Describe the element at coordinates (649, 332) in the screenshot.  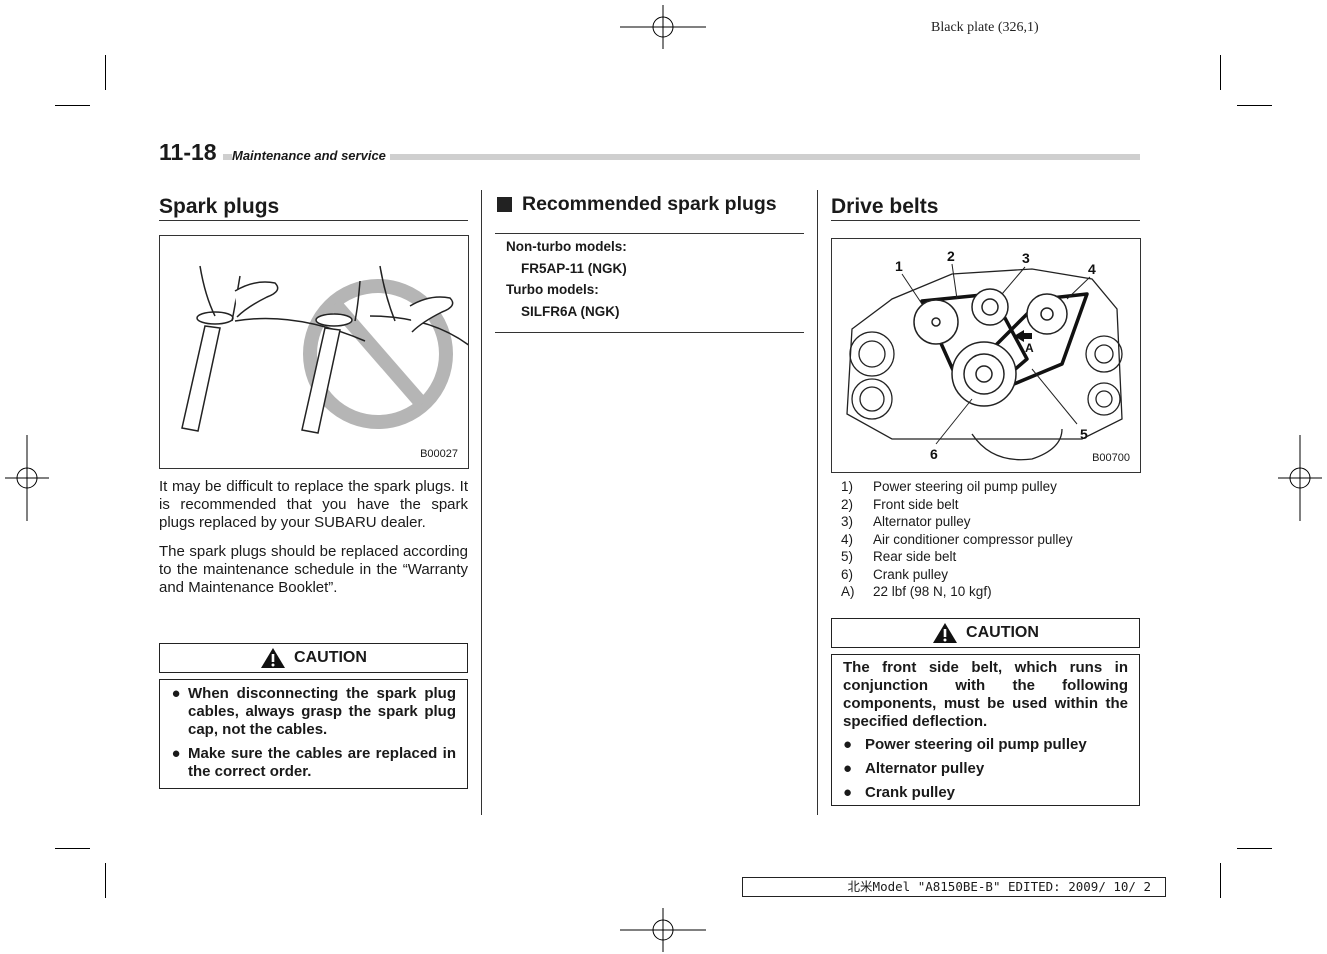
I see `table-rule-bottom` at that location.